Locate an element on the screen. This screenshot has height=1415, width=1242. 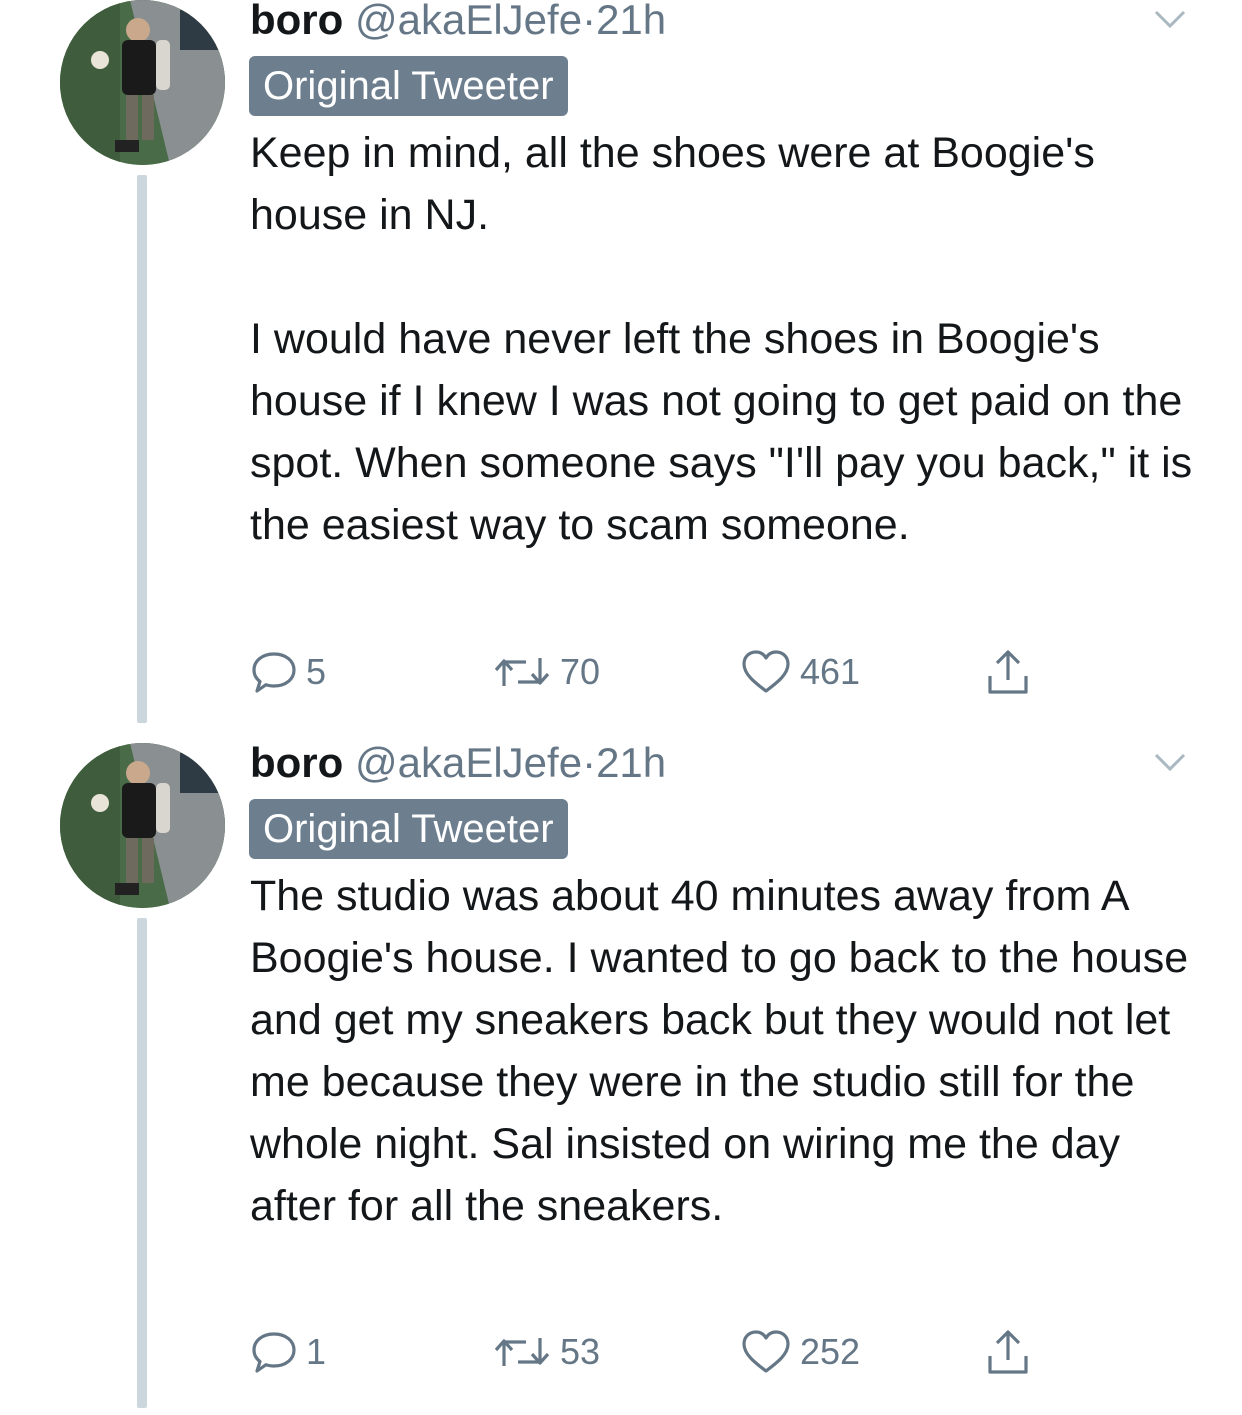
reply-button: 1 is located at coordinates (288, 1352).